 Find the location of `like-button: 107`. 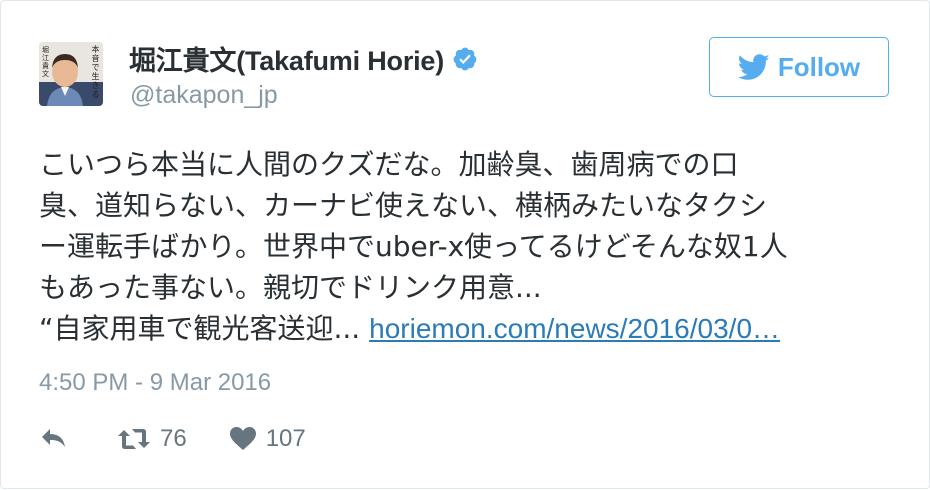

like-button: 107 is located at coordinates (267, 439).